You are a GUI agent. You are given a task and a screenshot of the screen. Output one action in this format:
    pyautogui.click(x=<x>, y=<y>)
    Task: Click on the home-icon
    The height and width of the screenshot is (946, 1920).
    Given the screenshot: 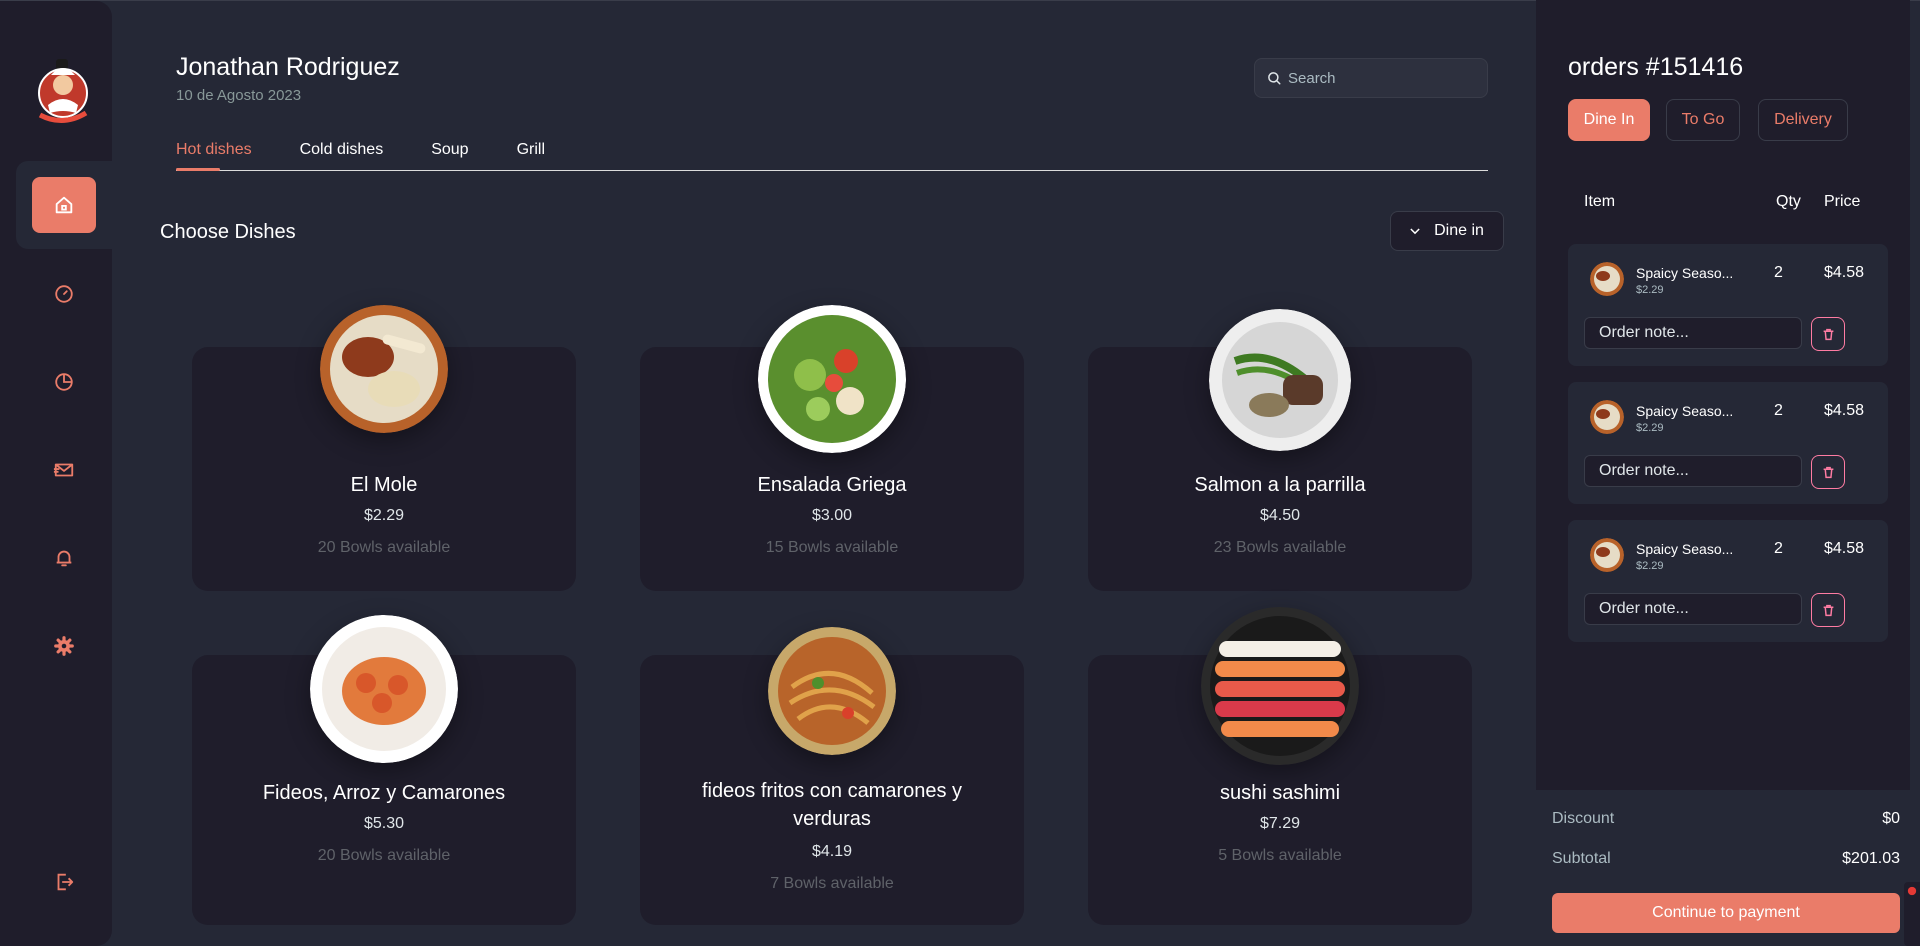 What is the action you would take?
    pyautogui.click(x=64, y=205)
    